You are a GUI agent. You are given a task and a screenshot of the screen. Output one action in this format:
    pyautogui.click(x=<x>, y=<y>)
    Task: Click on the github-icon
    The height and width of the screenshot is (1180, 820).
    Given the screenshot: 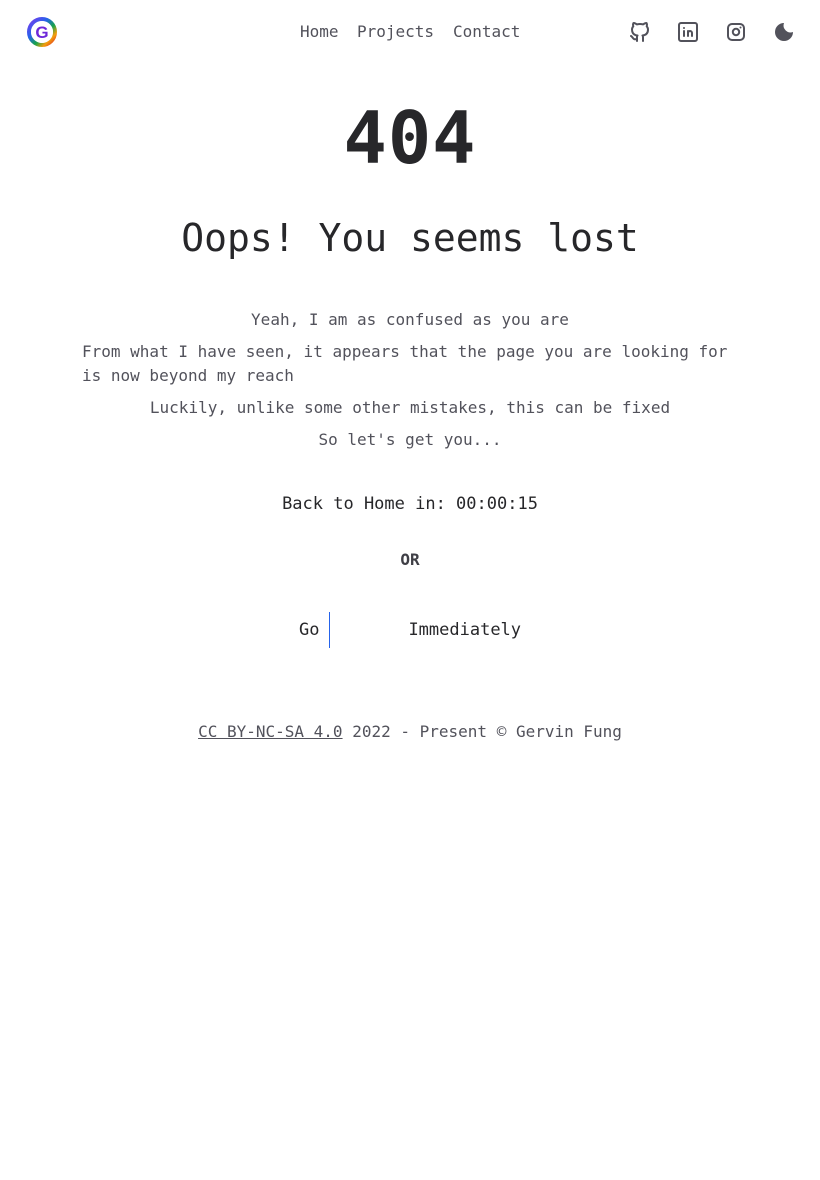 What is the action you would take?
    pyautogui.click(x=640, y=32)
    